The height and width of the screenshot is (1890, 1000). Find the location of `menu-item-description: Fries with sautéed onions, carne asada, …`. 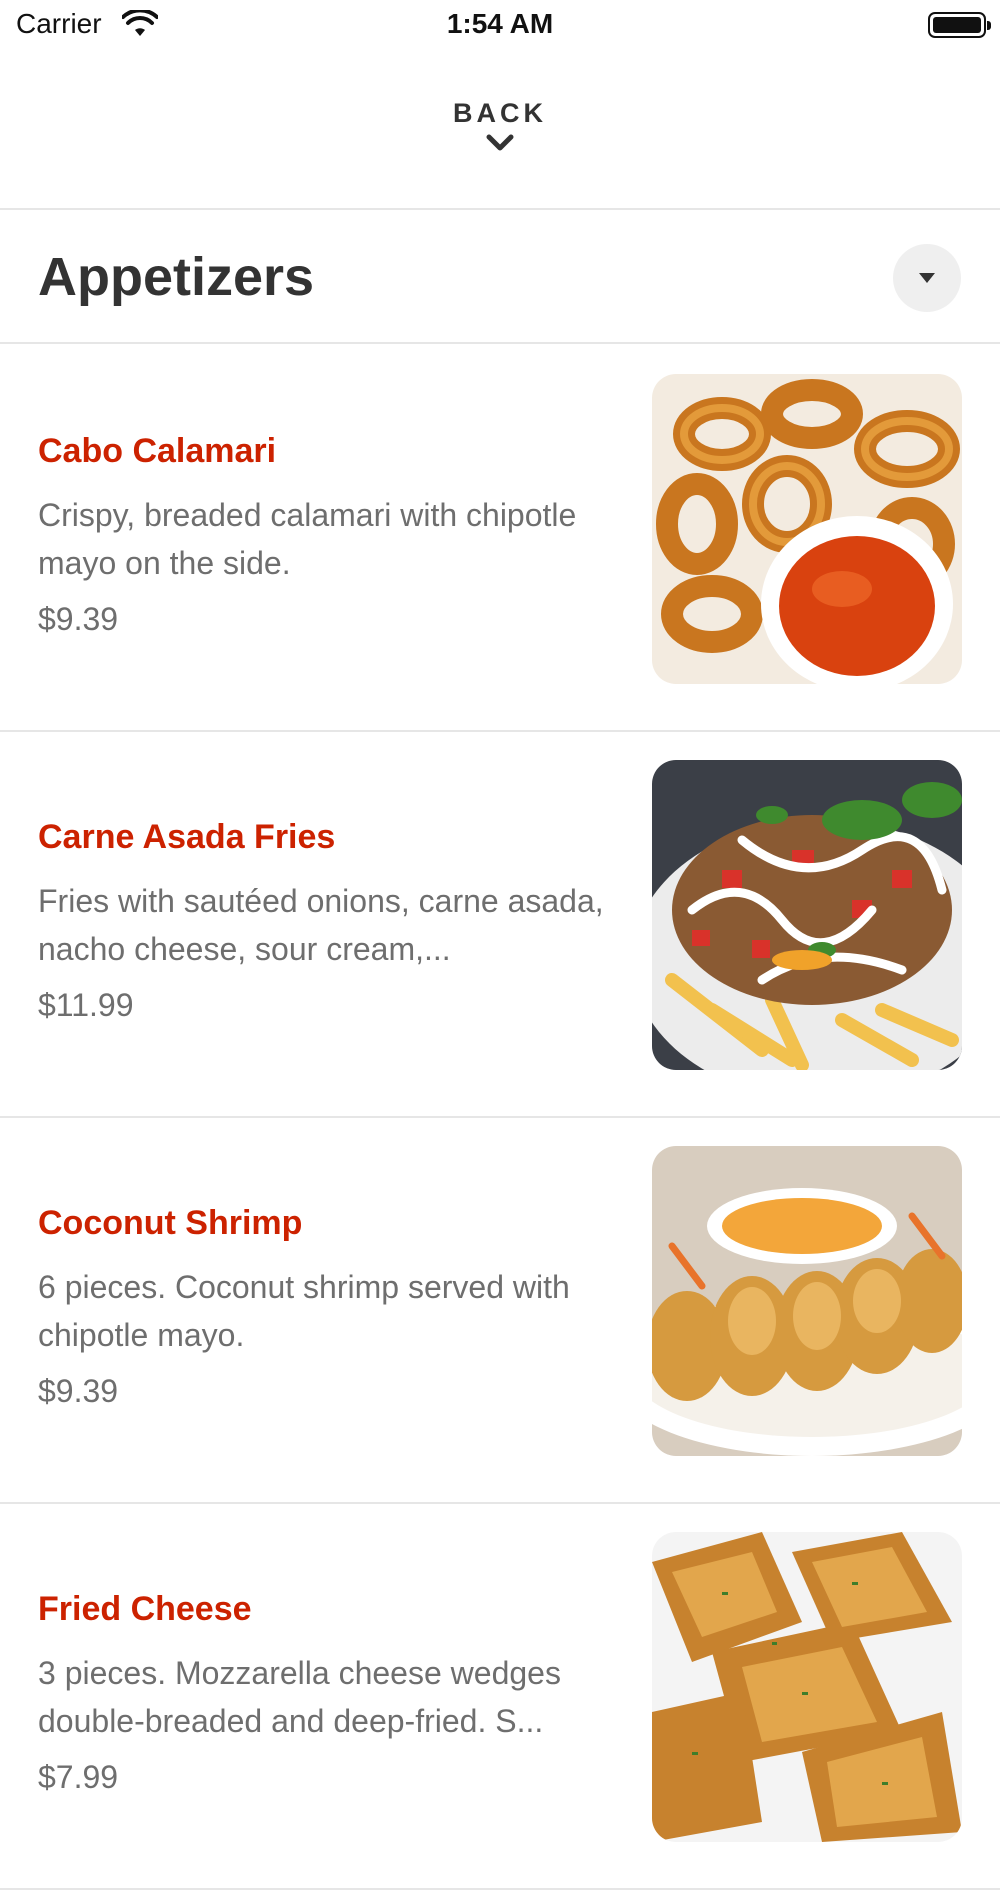

menu-item-description: Fries with sautéed onions, carne asada, … is located at coordinates (321, 925).